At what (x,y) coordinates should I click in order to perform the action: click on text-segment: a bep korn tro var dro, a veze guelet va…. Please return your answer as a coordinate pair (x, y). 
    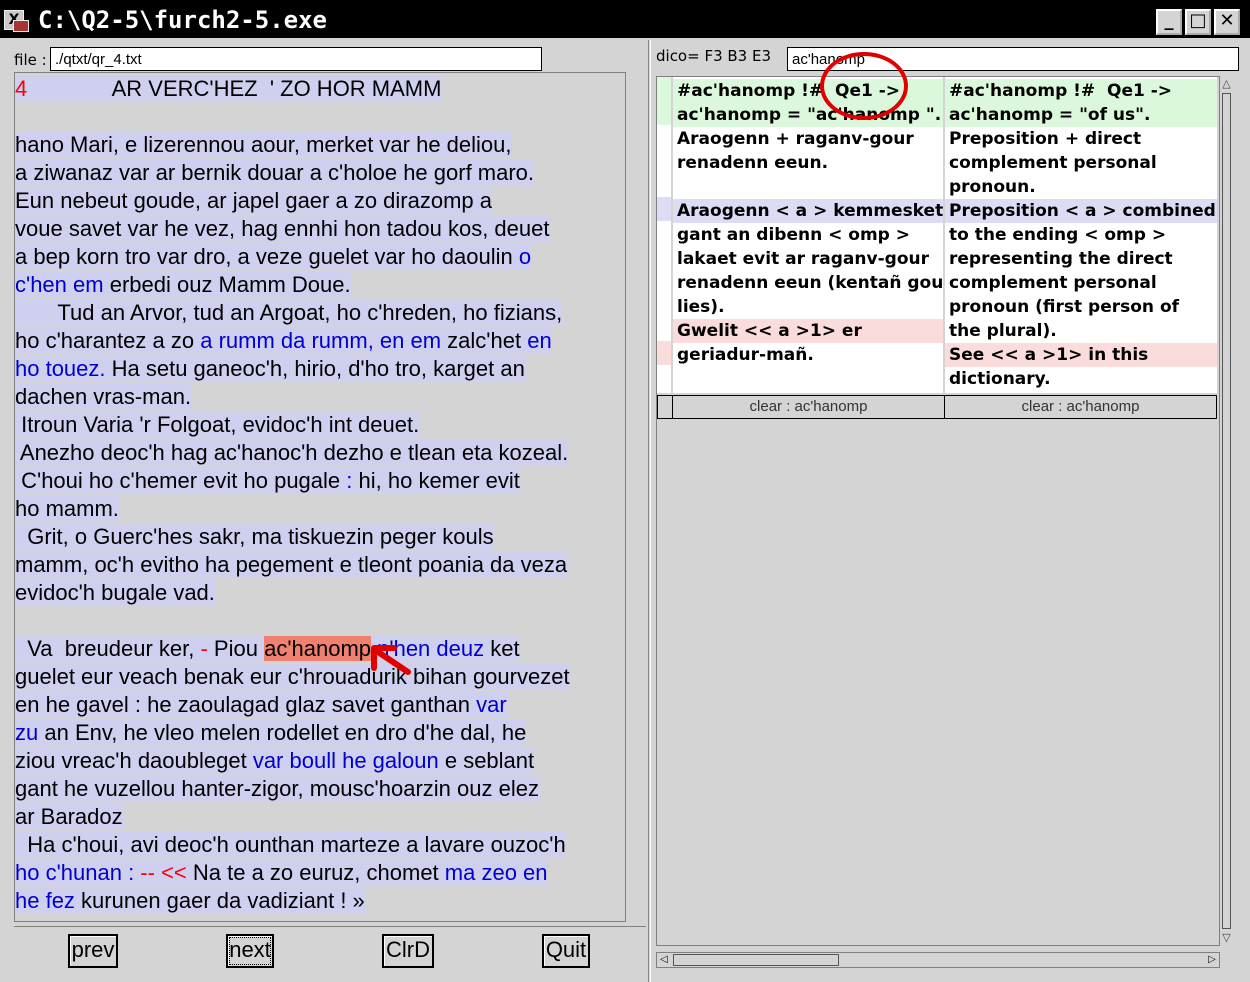
    Looking at the image, I should click on (267, 256).